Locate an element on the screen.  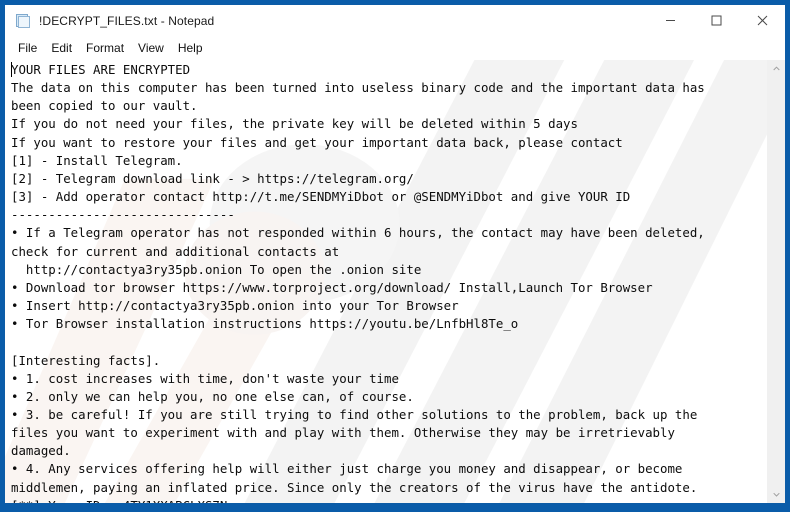
vertical-scrollbar is located at coordinates (776, 281).